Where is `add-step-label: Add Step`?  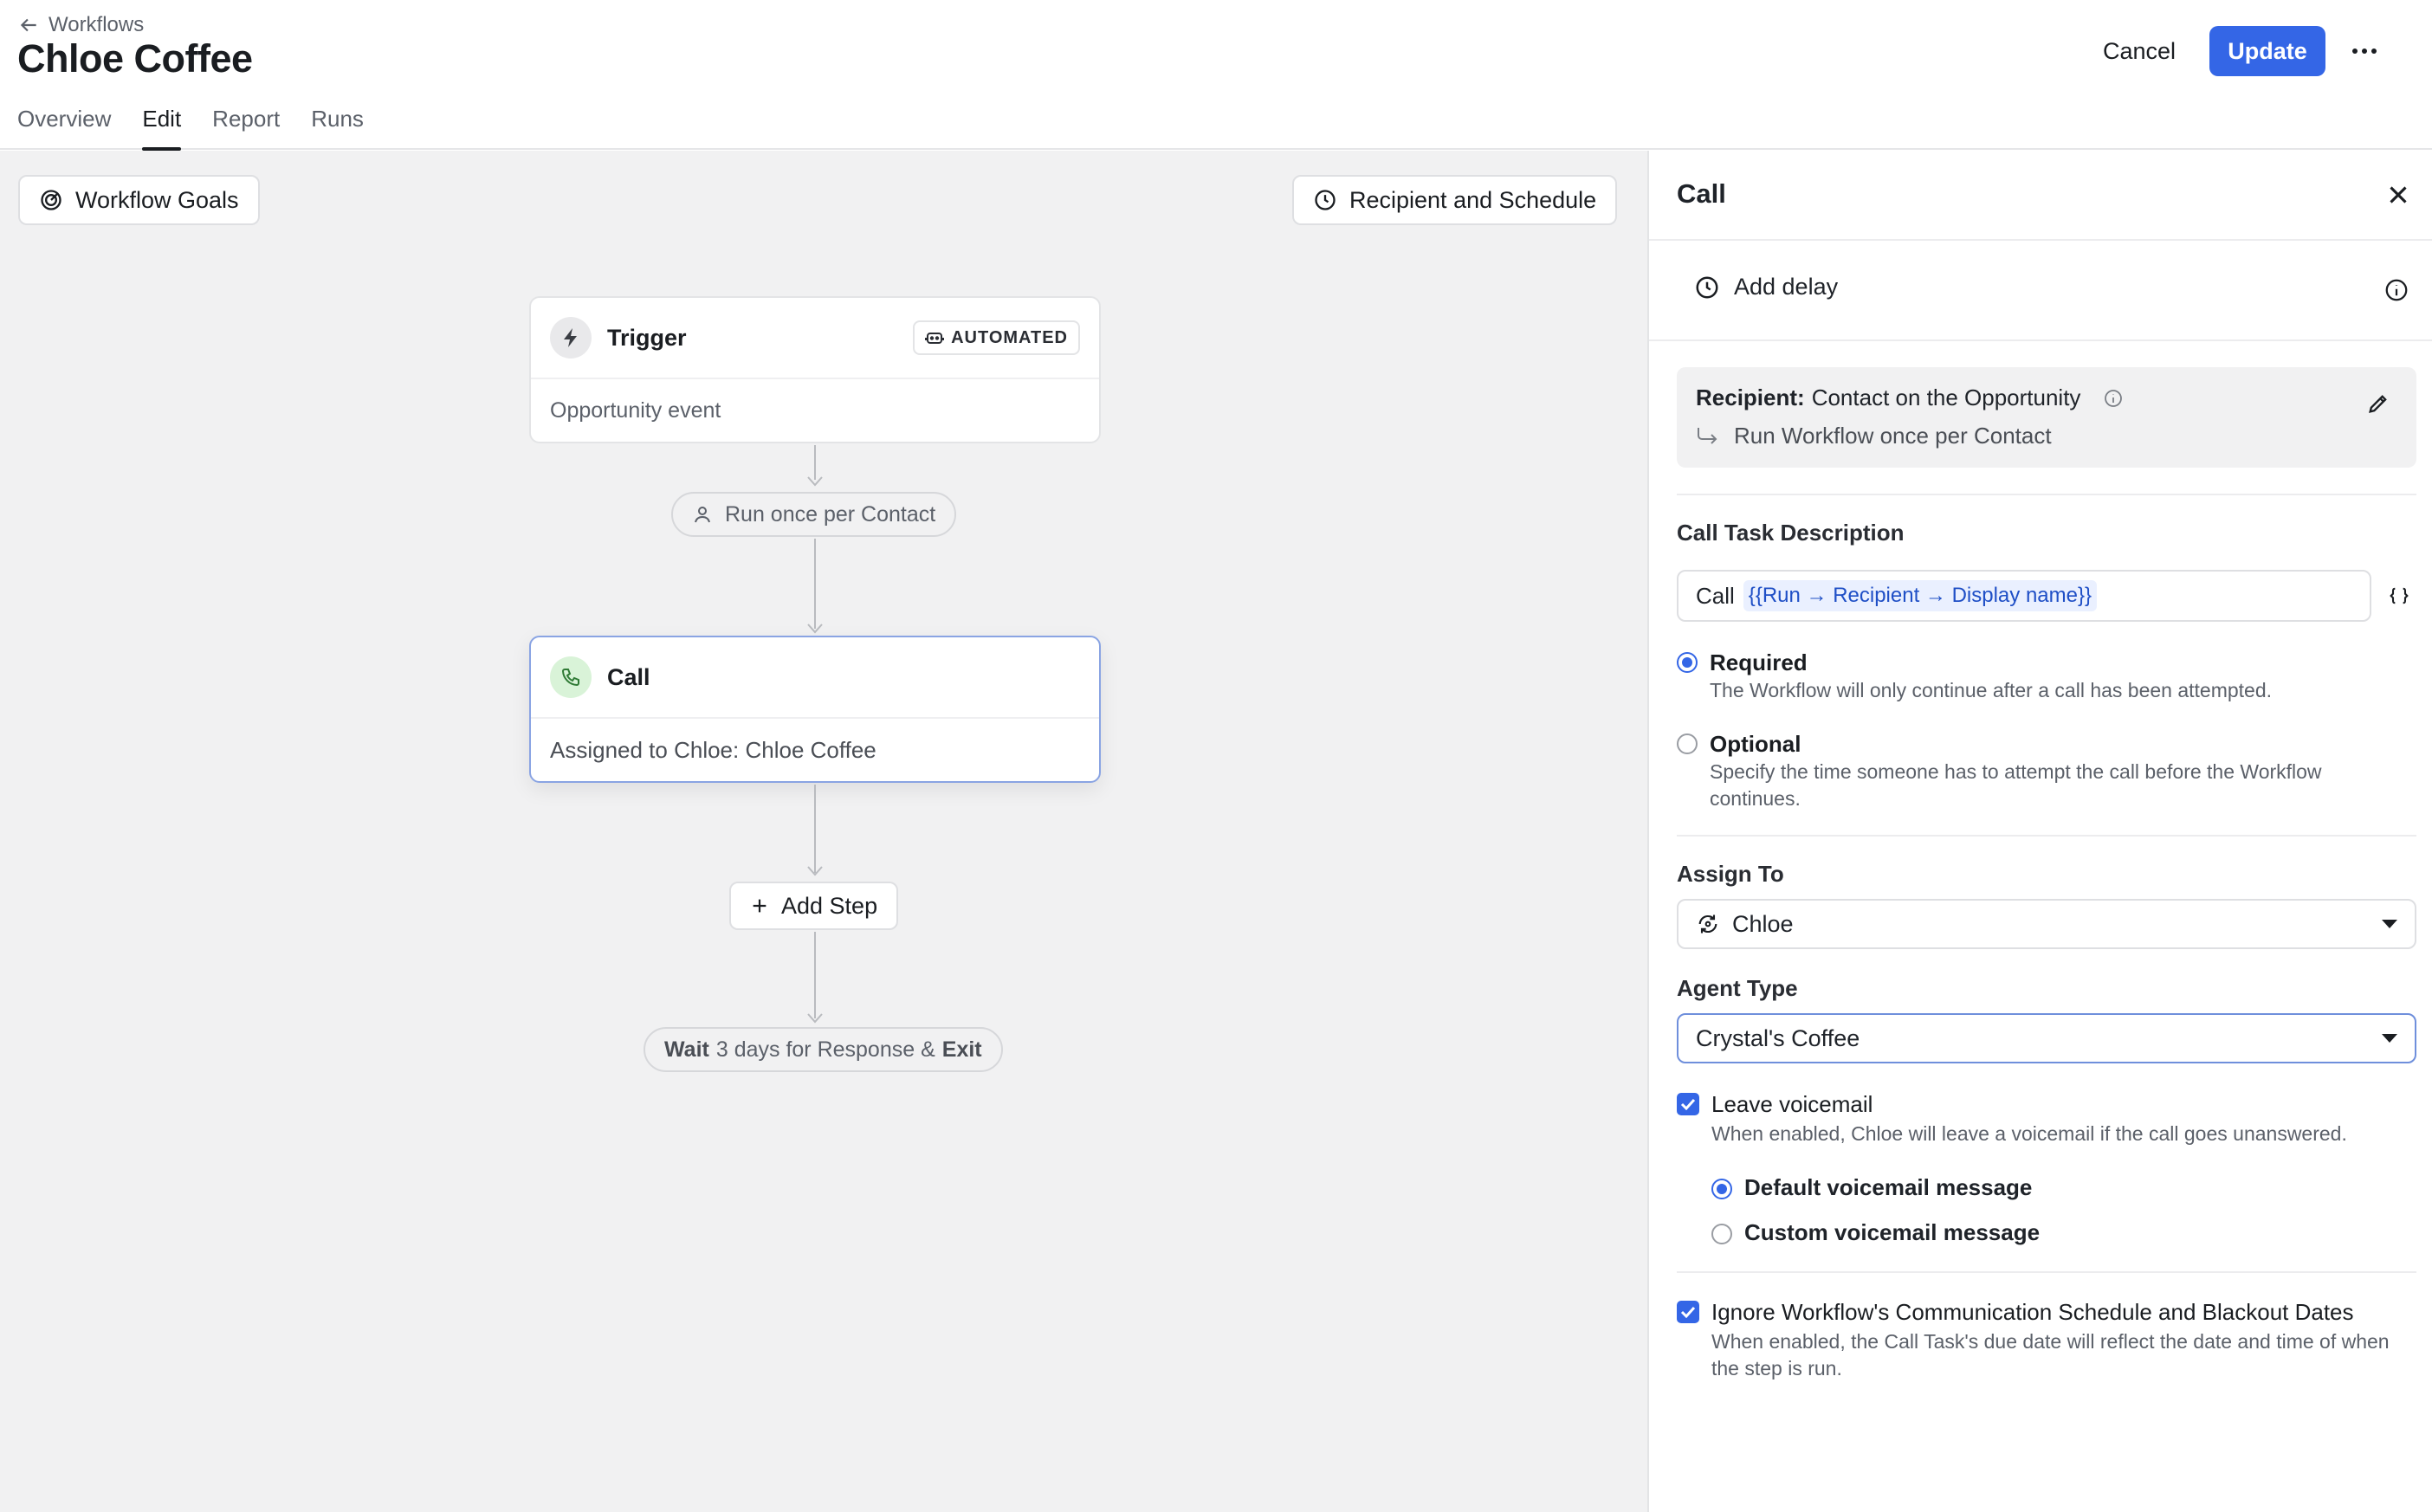
add-step-label: Add Step is located at coordinates (829, 905).